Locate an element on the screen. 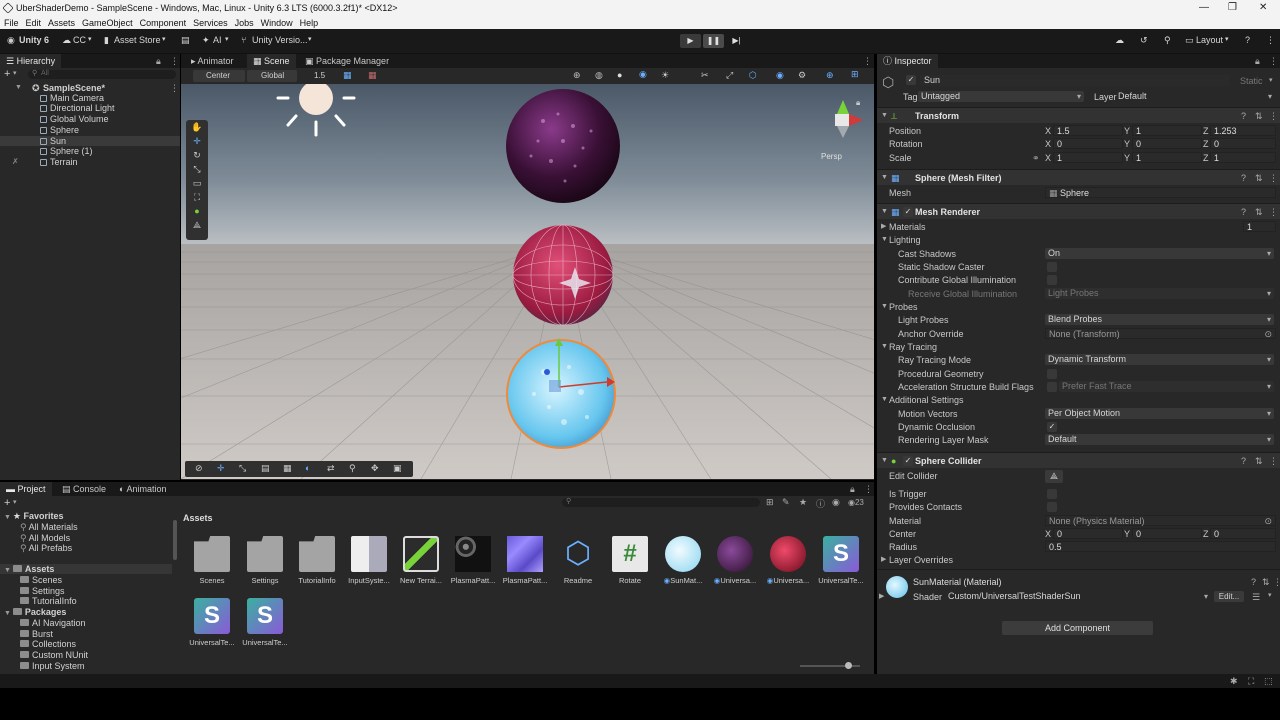 Image resolution: width=1280 pixels, height=720 pixels. tree-scrollbar is located at coordinates (175, 540).